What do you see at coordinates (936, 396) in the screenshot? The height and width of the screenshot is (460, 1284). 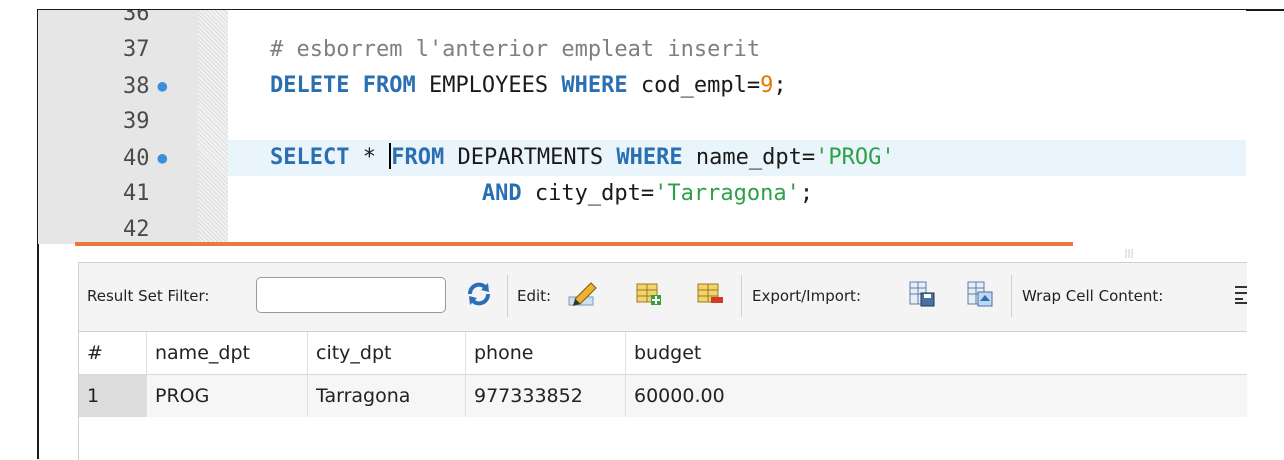 I see `cell-budget: 60000.00` at bounding box center [936, 396].